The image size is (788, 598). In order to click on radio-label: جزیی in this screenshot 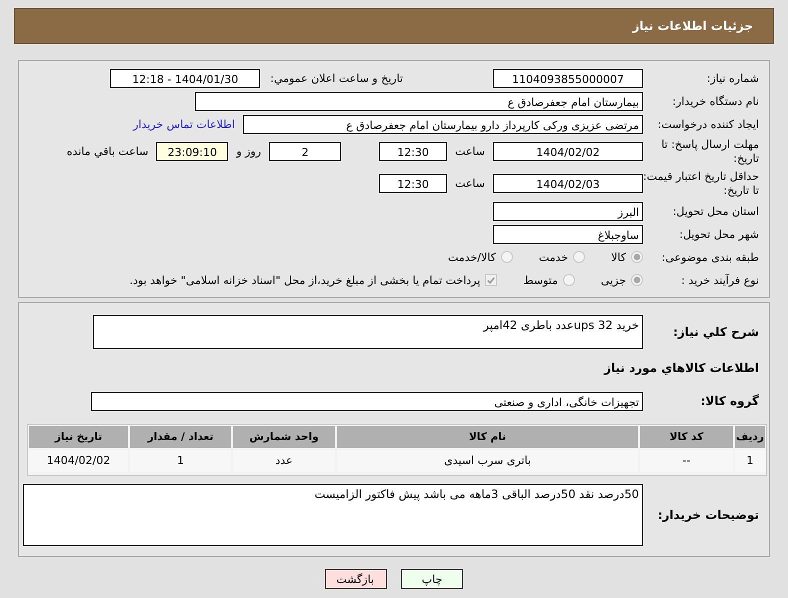, I will do `click(613, 280)`.